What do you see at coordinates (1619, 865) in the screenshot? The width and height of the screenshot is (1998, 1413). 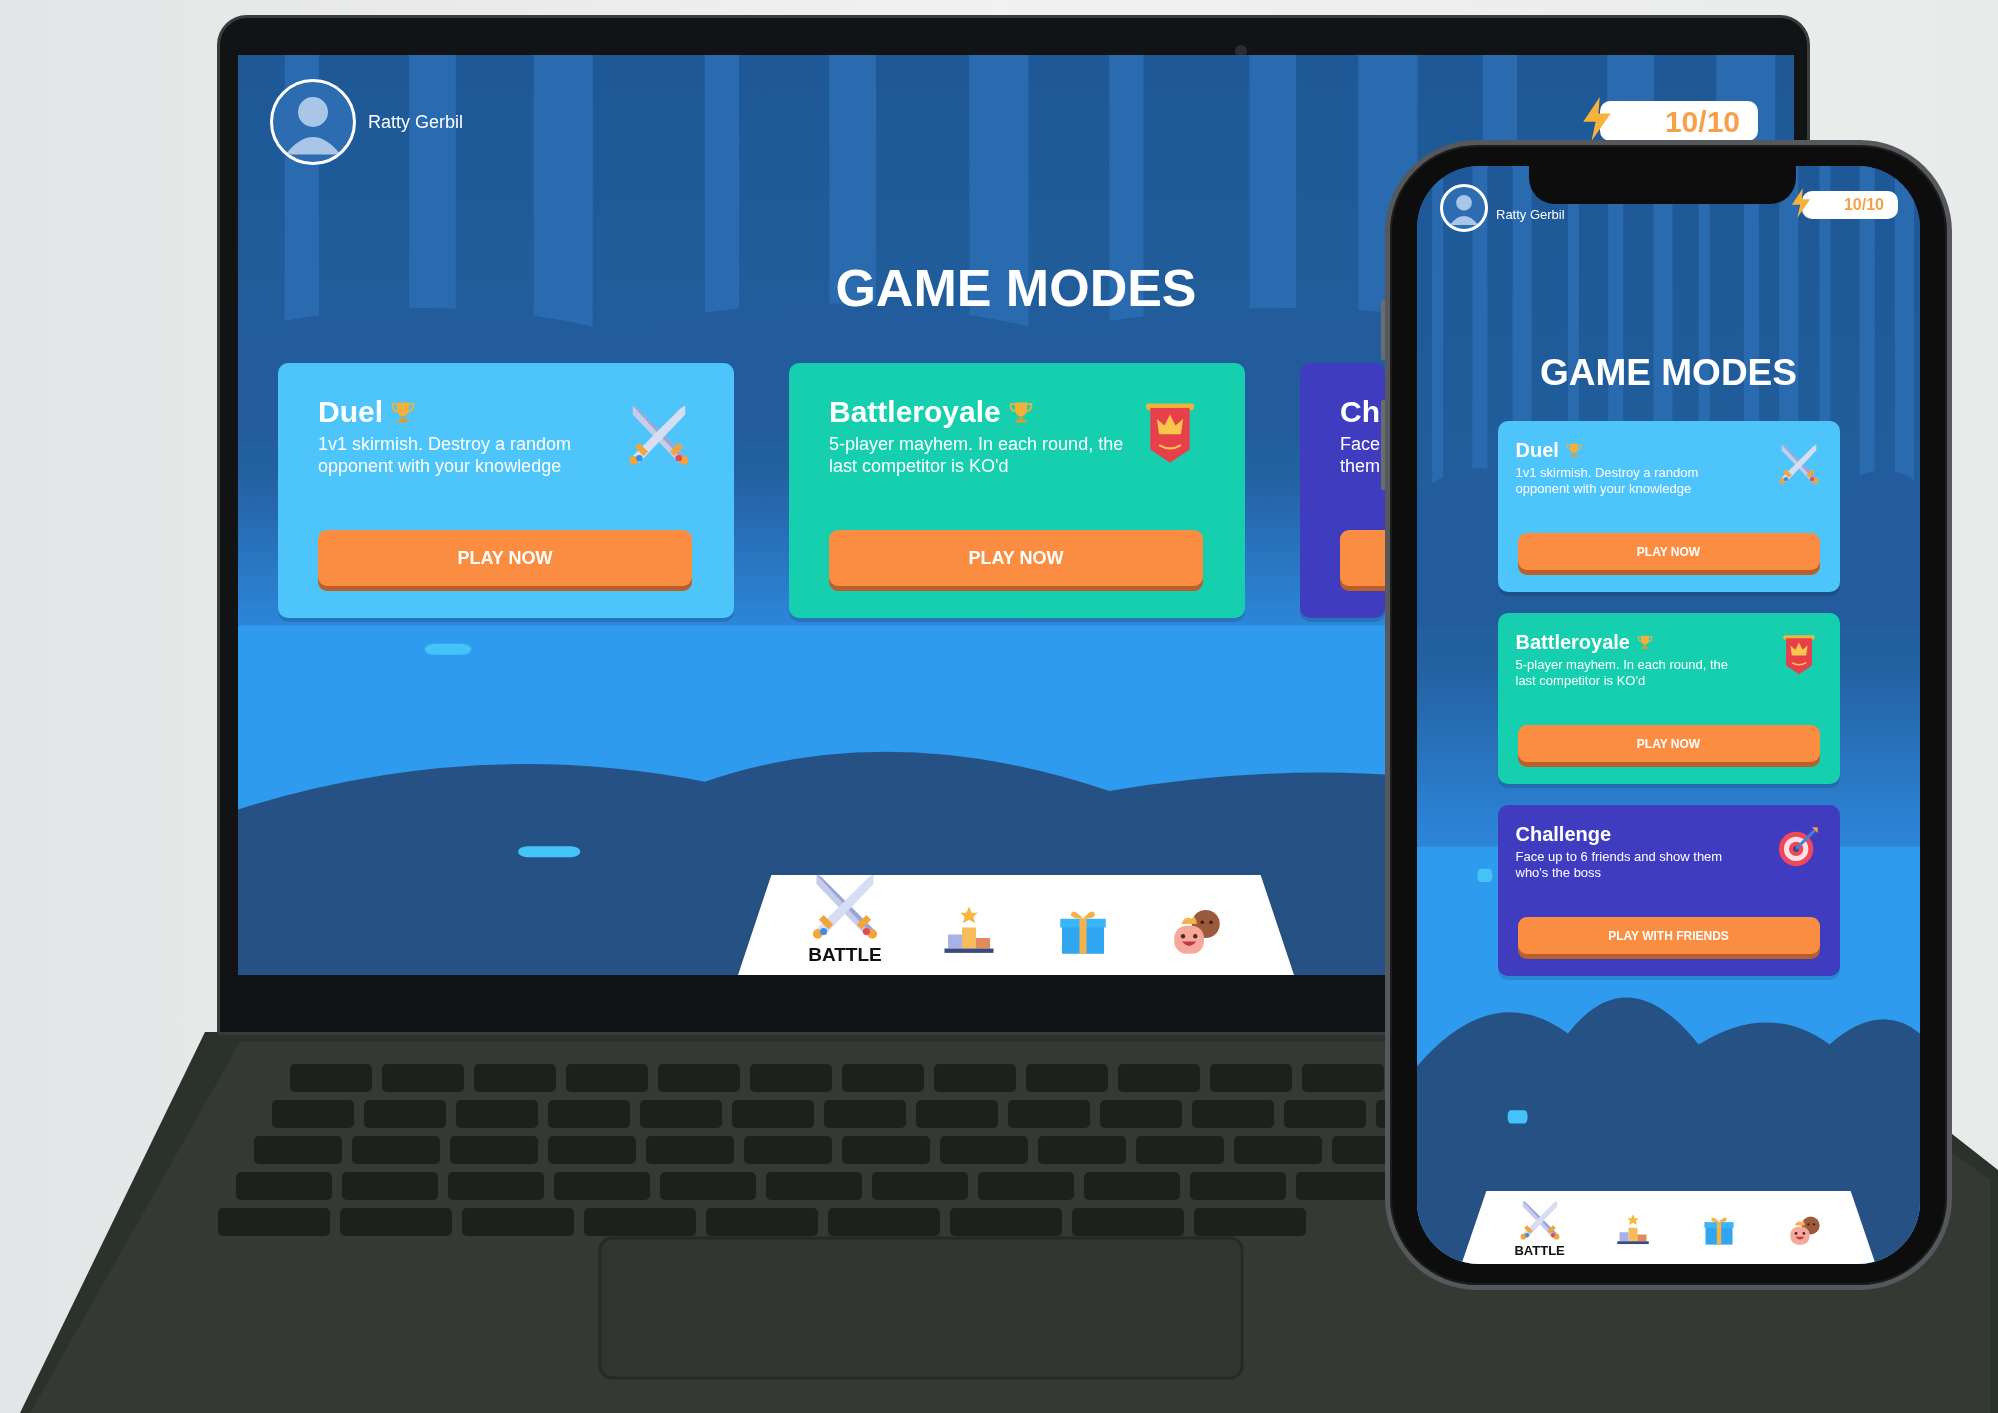 I see `mode-description: Face up to 6 friends and show them who's the boss` at bounding box center [1619, 865].